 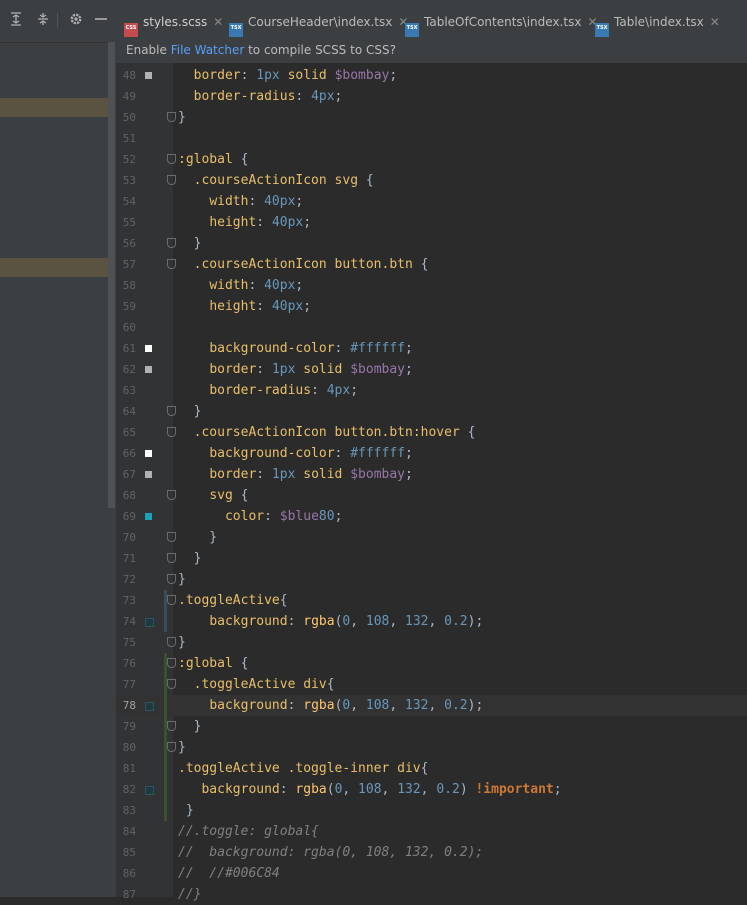 I want to click on project-toolbar, so click(x=58, y=21).